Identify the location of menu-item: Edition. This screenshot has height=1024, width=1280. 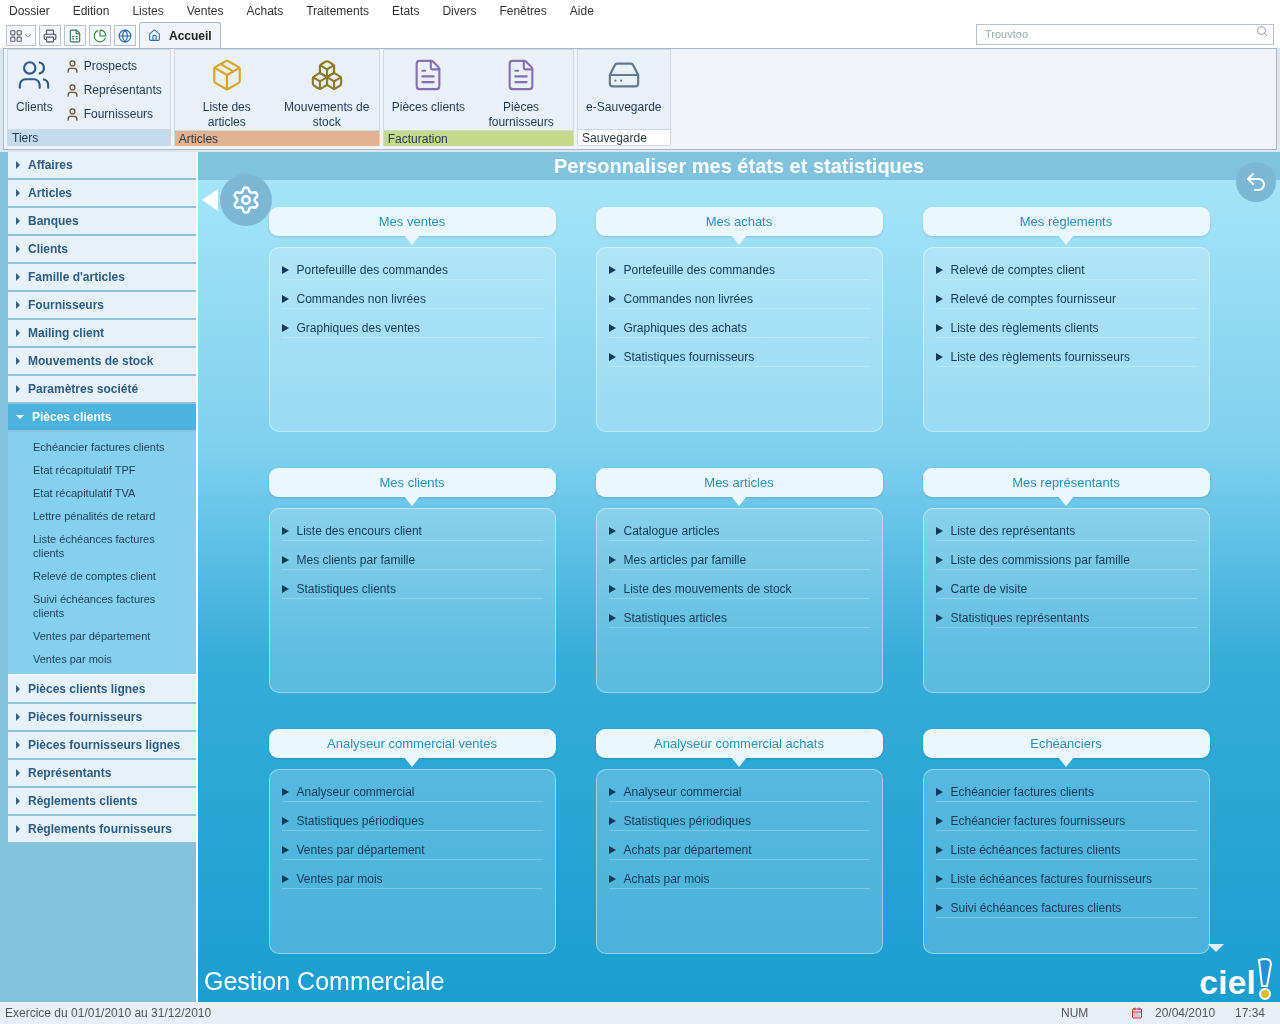
(91, 11).